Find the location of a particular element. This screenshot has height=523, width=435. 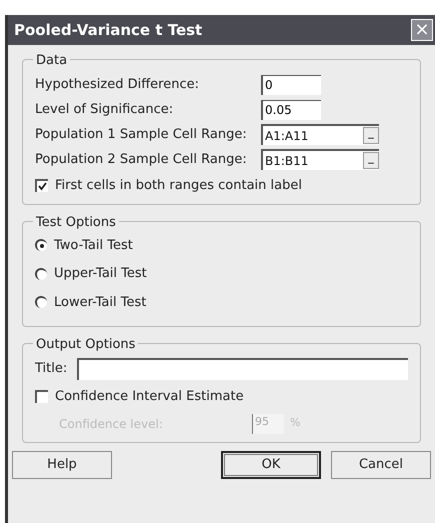

range-field: A1:A11 _ is located at coordinates (320, 134).